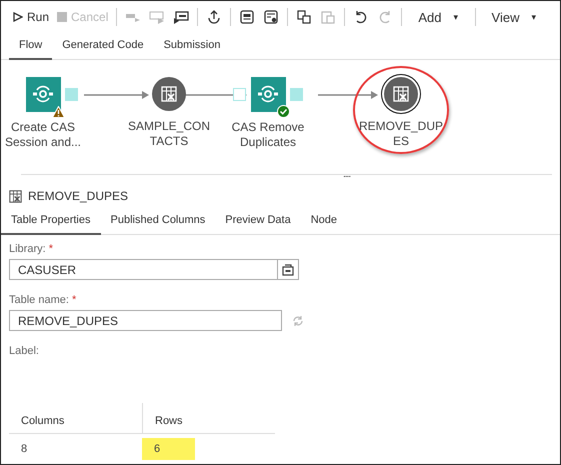 The width and height of the screenshot is (561, 465). I want to click on upload-icon, so click(214, 17).